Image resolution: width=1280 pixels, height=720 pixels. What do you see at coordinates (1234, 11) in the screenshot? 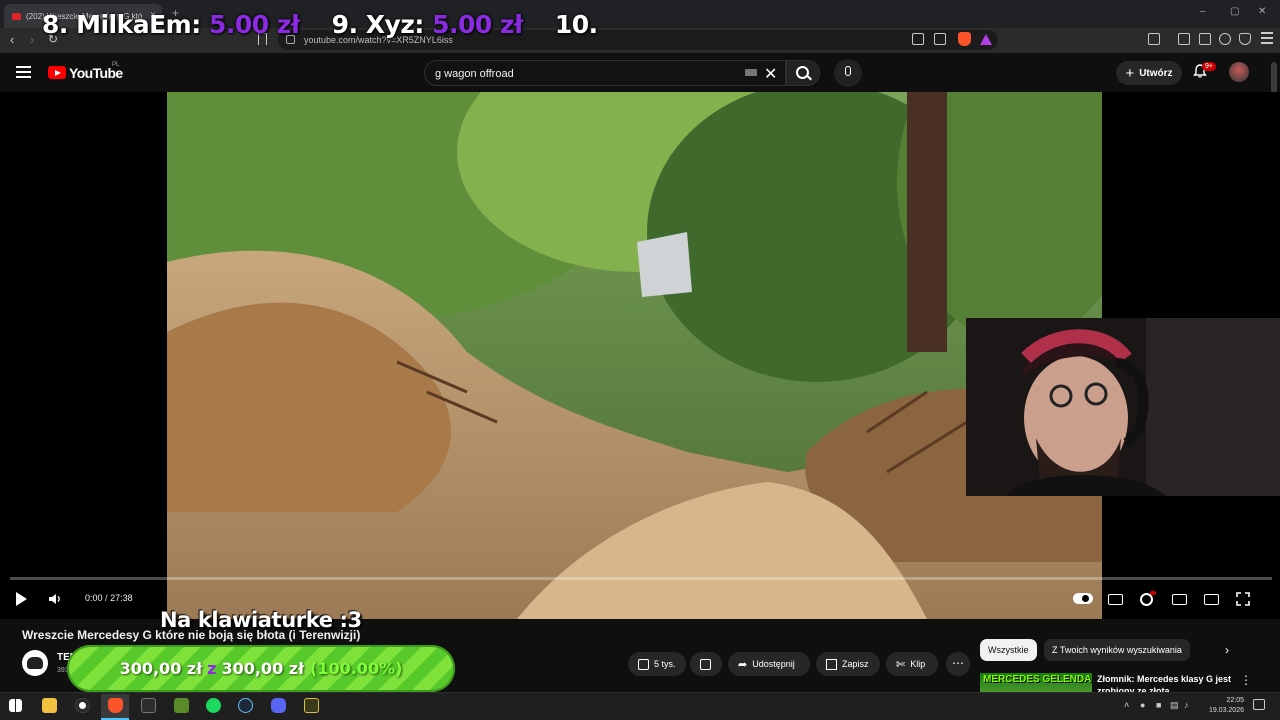
I see `maximize-button: ▢` at bounding box center [1234, 11].